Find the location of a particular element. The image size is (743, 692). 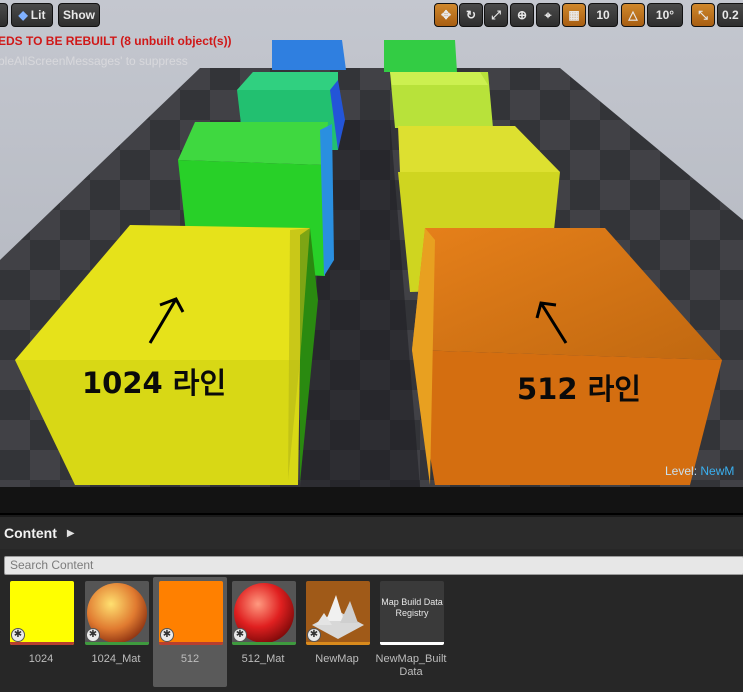

translate-tool-button: ✥ is located at coordinates (446, 15).